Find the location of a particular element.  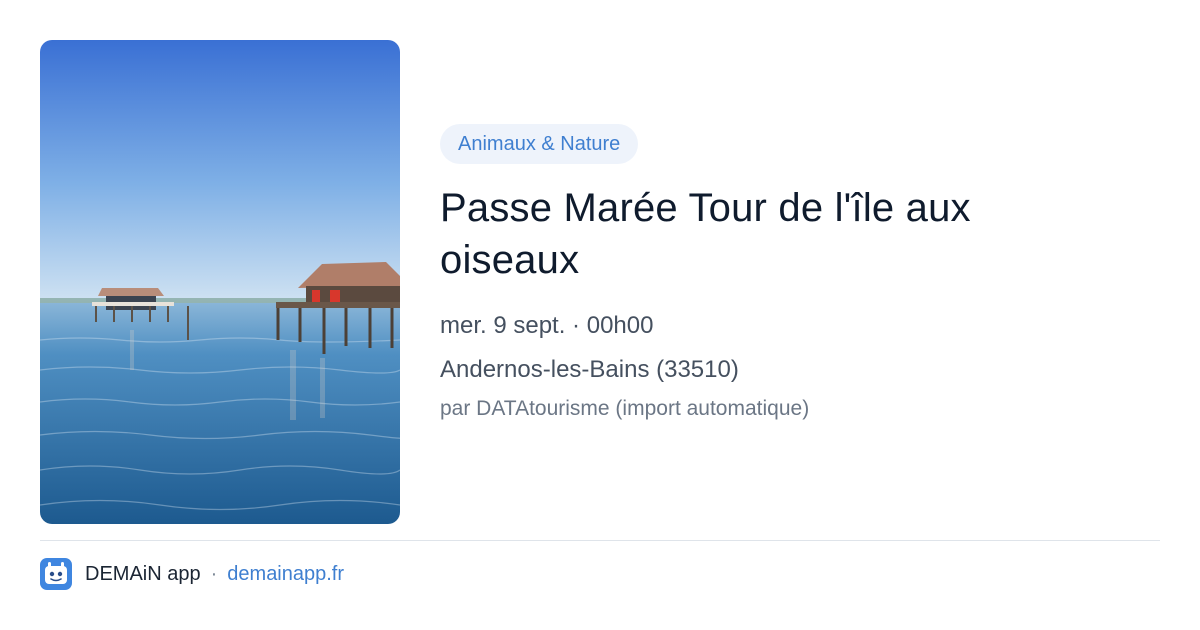

event-title: Passe Marée Tour de l'île aux oiseaux is located at coordinates (705, 234).